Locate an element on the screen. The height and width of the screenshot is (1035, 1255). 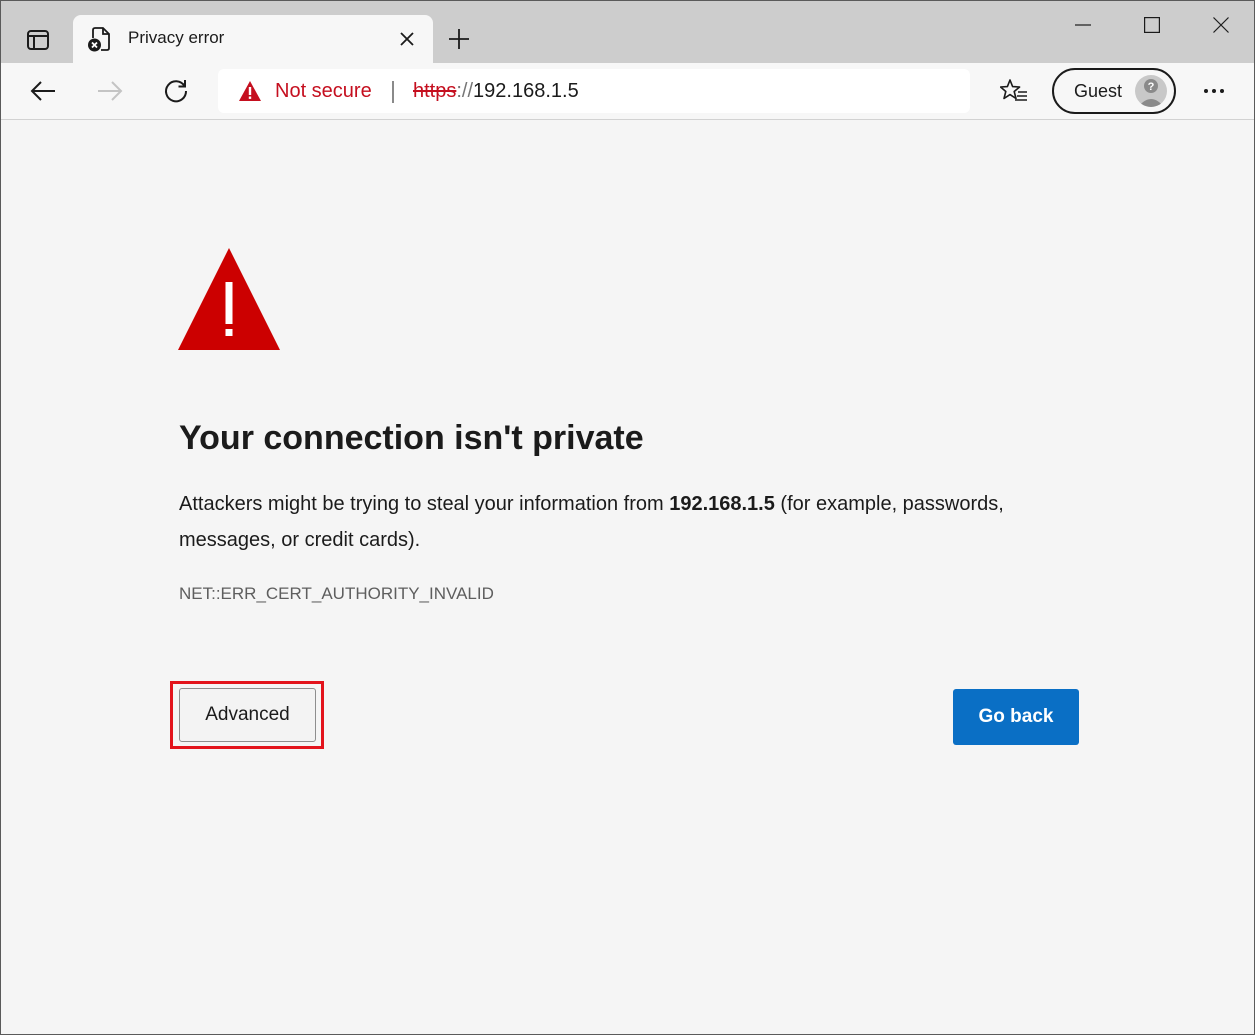
browser-toolbar: Not secure https://192.168.1.5 Guest ? is located at coordinates (627, 91).